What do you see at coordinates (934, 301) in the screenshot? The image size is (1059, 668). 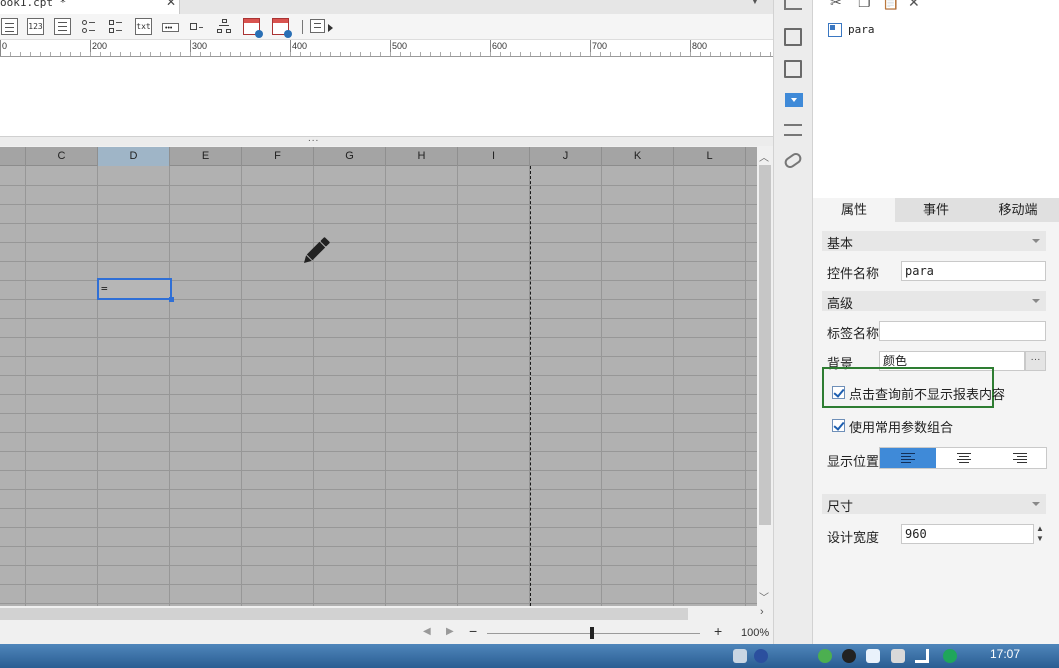 I see `section-advanced: 高级` at bounding box center [934, 301].